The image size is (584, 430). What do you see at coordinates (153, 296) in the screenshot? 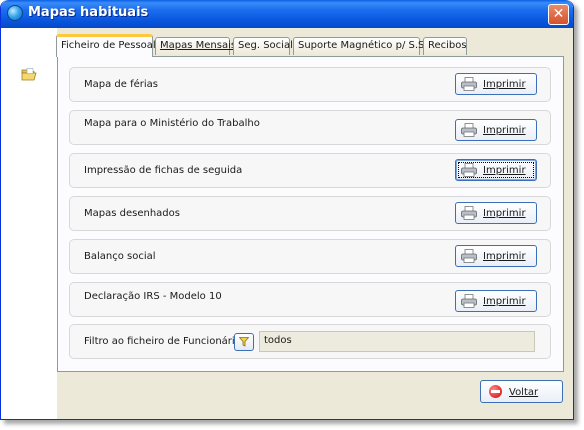
I see `row-label: Declaração IRS - Modelo 10` at bounding box center [153, 296].